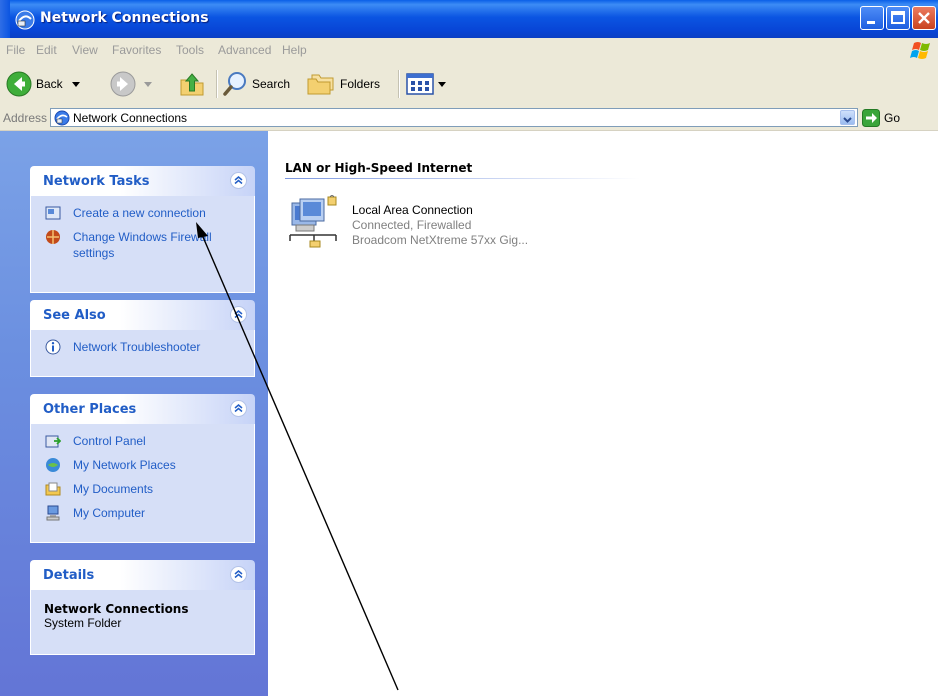 This screenshot has width=938, height=696. I want to click on other-places-title: Other Places, so click(90, 409).